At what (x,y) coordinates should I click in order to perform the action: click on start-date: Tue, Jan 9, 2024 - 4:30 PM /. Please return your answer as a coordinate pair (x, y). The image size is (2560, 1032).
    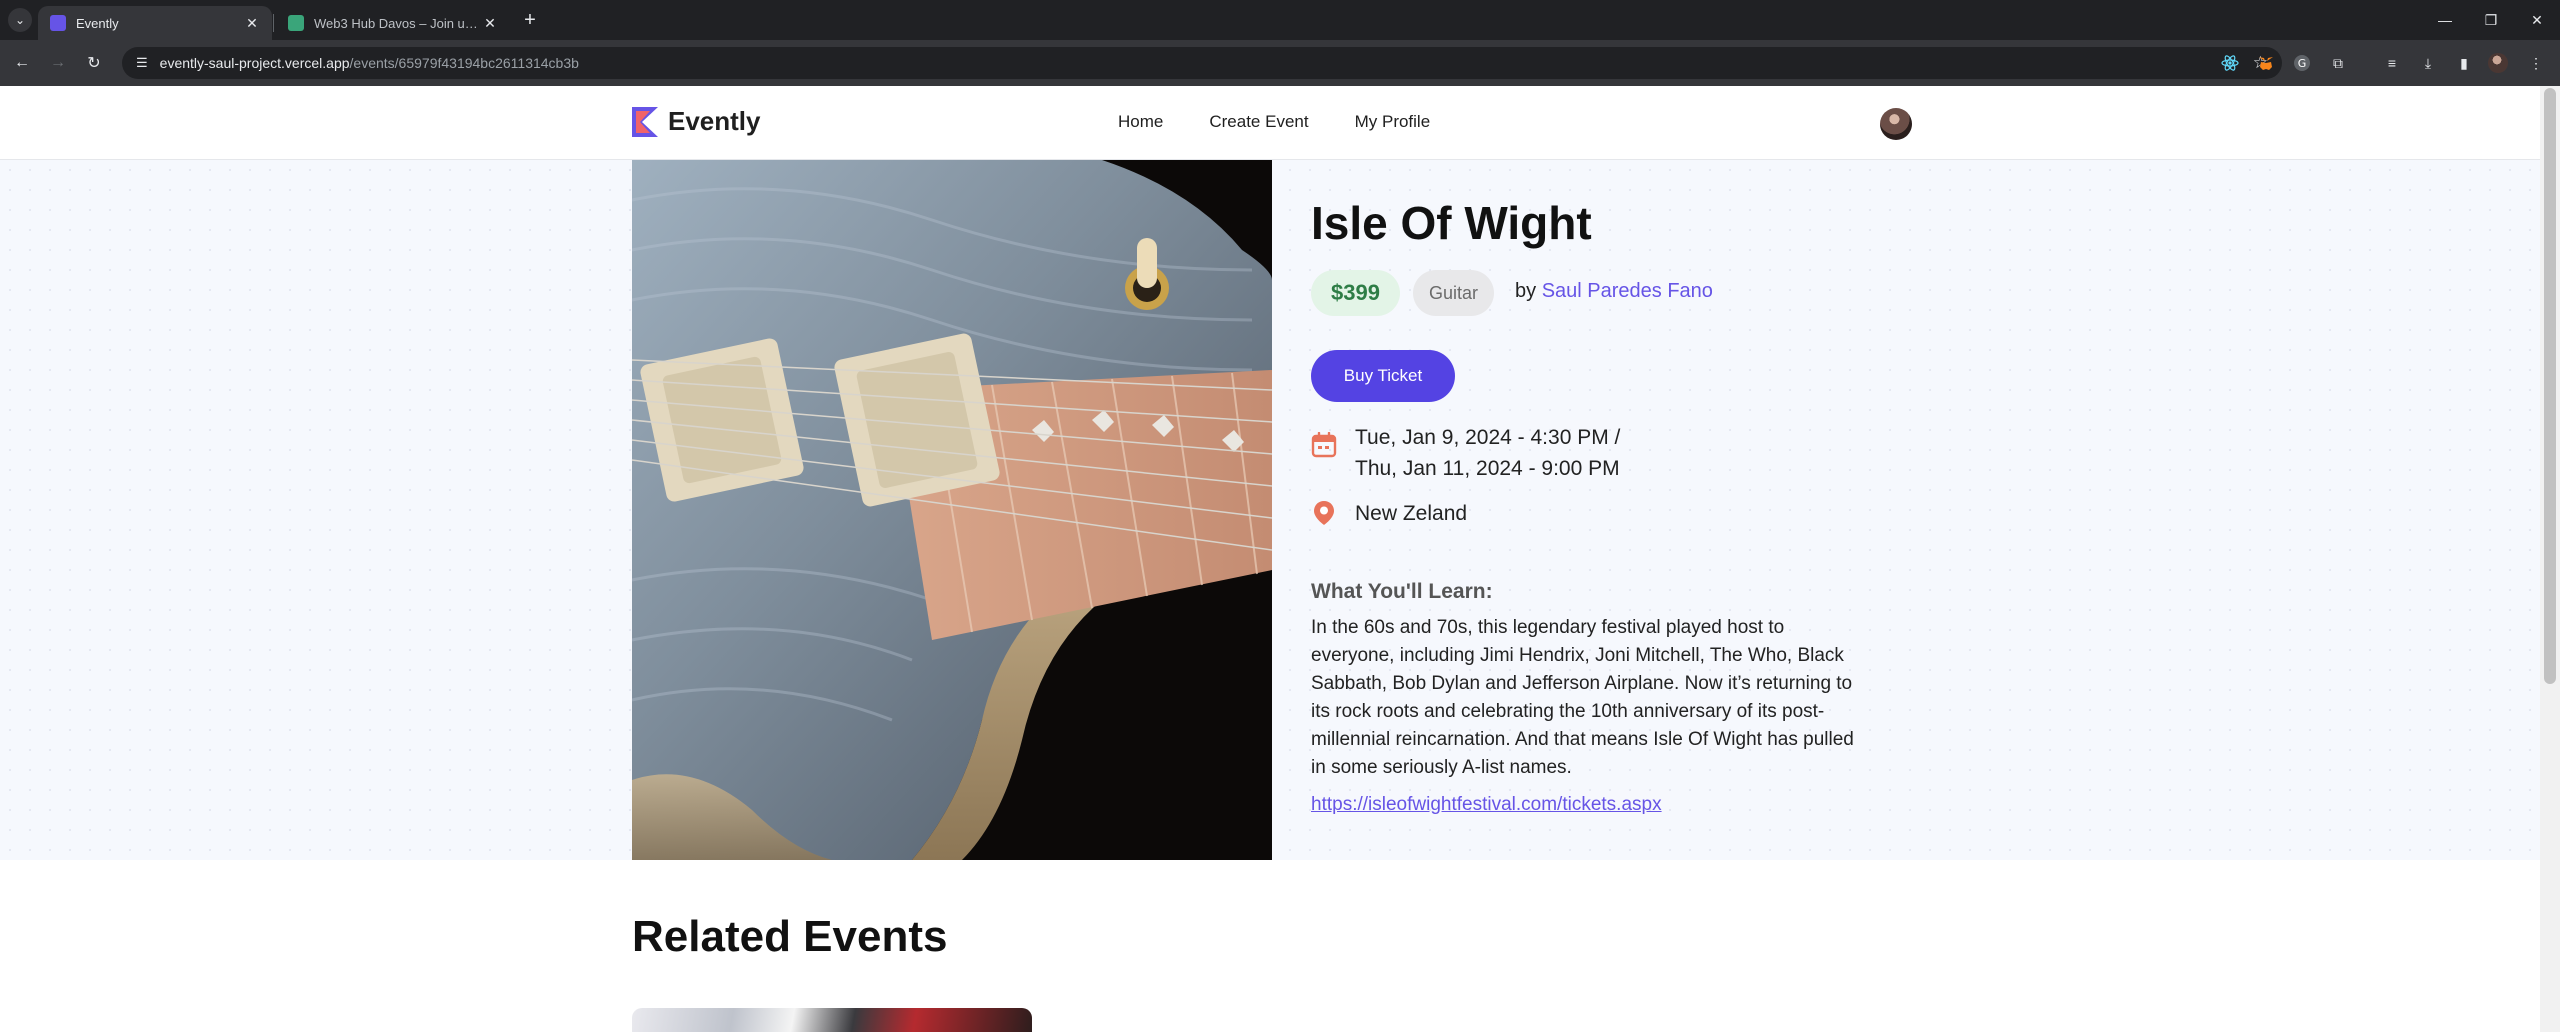
    Looking at the image, I should click on (1488, 437).